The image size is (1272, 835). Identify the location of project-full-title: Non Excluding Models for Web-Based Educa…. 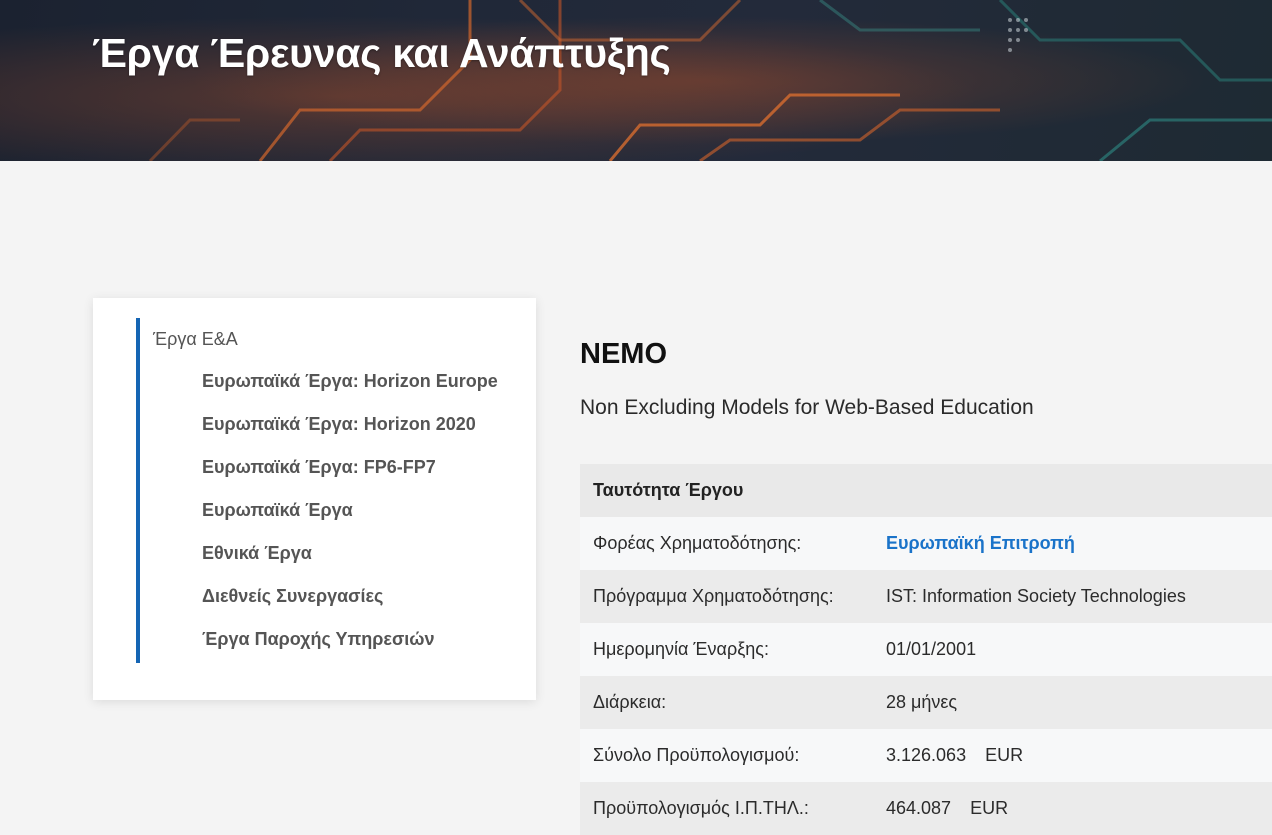
(807, 407).